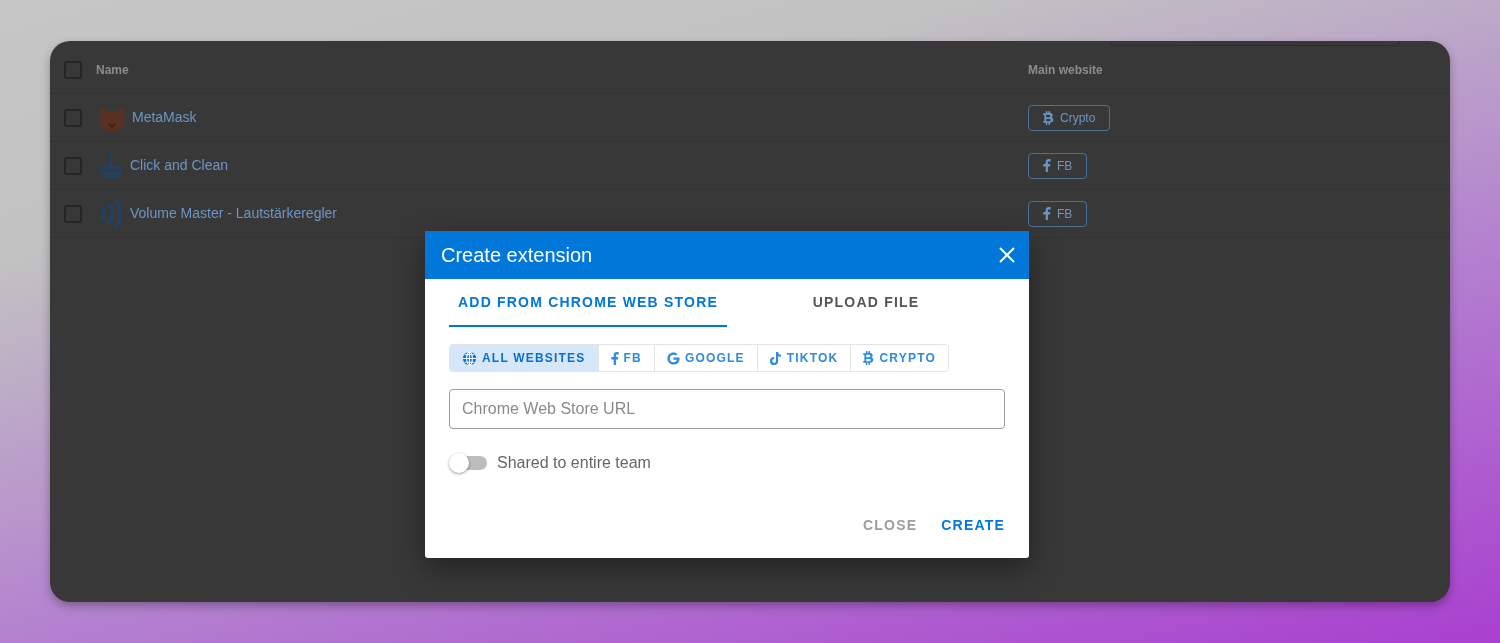 This screenshot has height=643, width=1500. What do you see at coordinates (588, 303) in the screenshot?
I see `tab: ADD FROM CHROME WEB STORE` at bounding box center [588, 303].